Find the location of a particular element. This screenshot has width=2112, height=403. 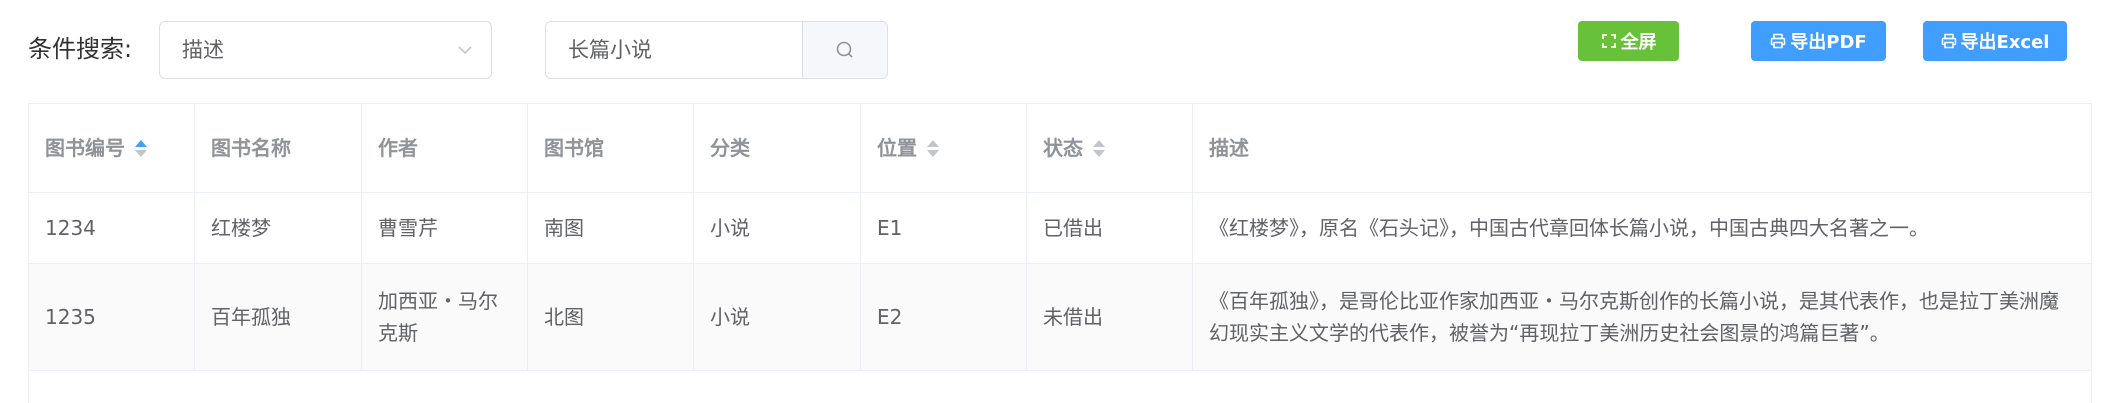

search-box: 长篇小说 is located at coordinates (716, 50).